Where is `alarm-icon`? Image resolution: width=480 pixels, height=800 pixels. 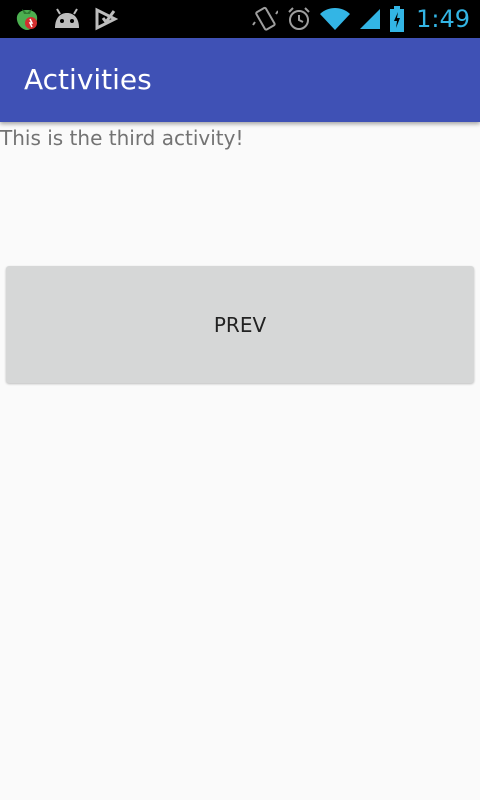 alarm-icon is located at coordinates (299, 18).